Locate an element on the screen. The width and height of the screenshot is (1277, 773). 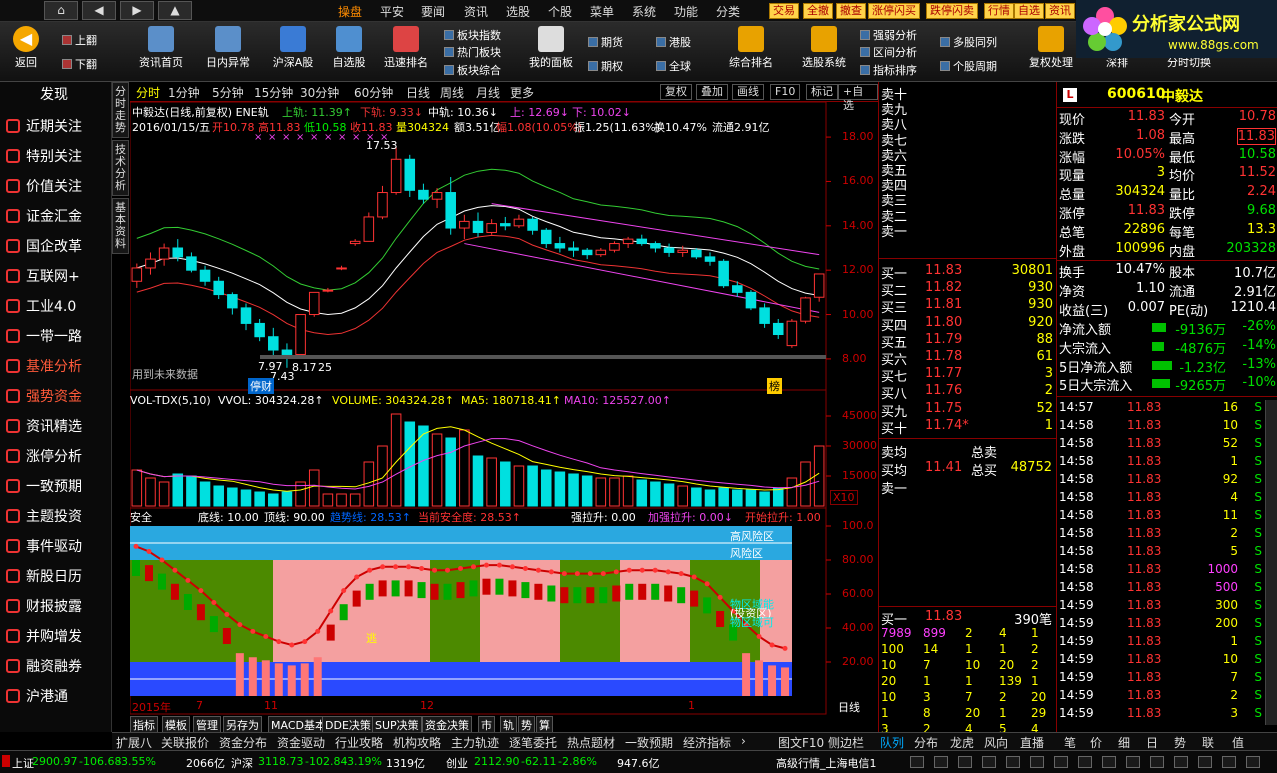
back-button: ◀ 返回 is located at coordinates (26, 48).